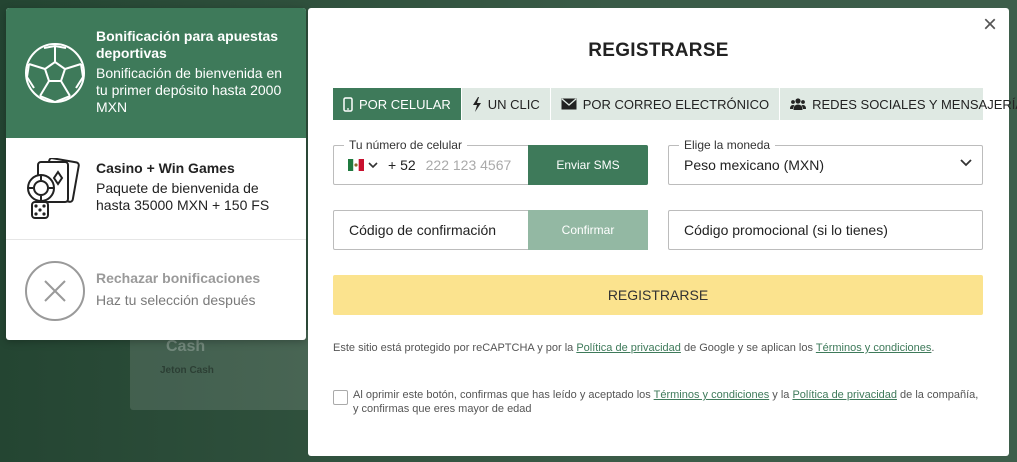 This screenshot has height=462, width=1017. What do you see at coordinates (405, 145) in the screenshot?
I see `phone-field-label: Tu número de celular` at bounding box center [405, 145].